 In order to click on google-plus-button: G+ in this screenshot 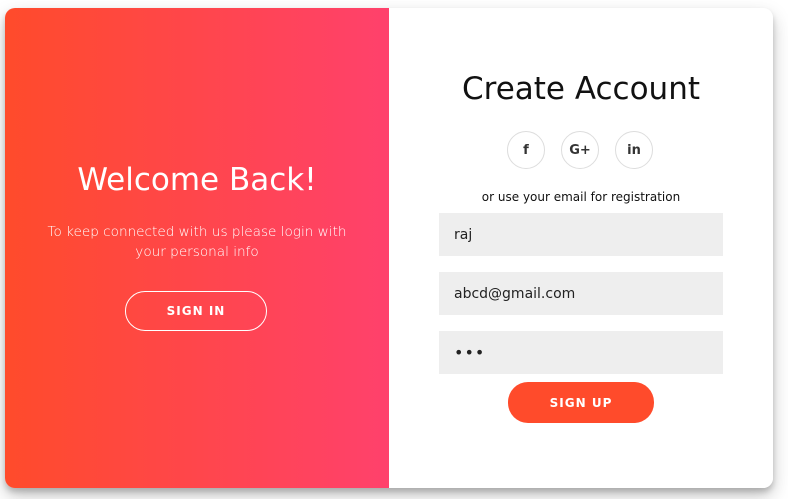, I will do `click(580, 150)`.